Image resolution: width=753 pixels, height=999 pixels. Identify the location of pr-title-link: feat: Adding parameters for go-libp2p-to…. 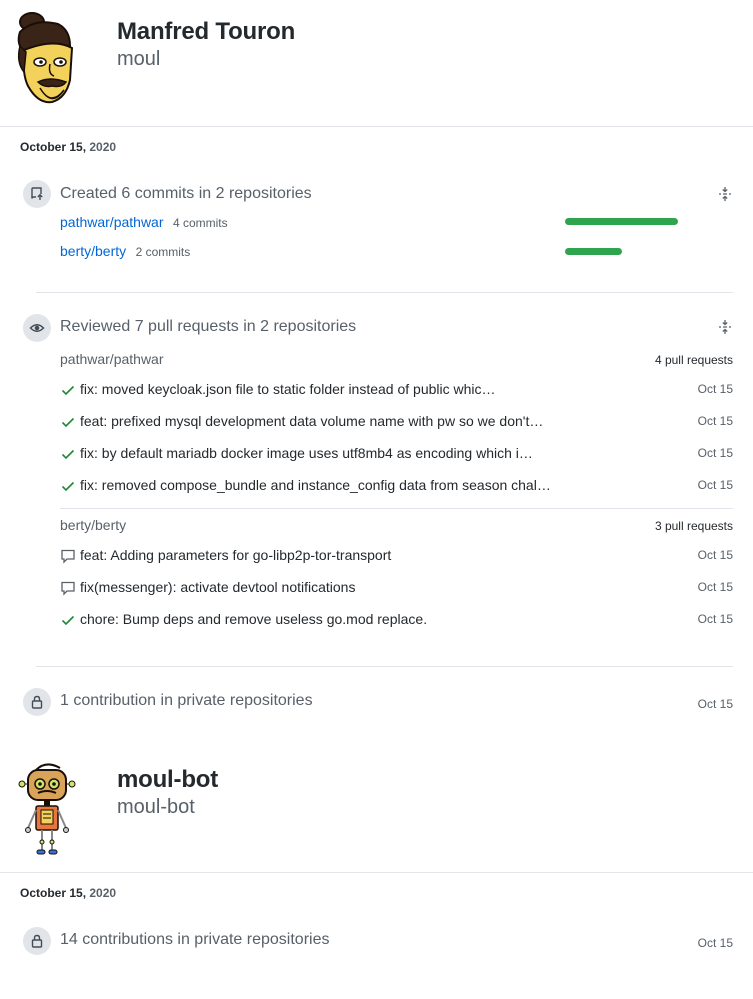
(235, 555).